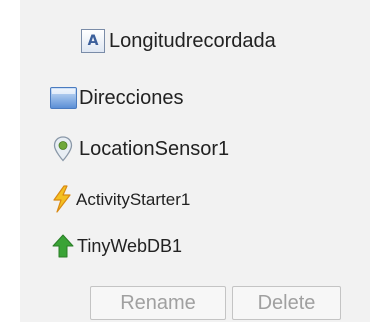  What do you see at coordinates (63, 98) in the screenshot?
I see `arrangement-icon` at bounding box center [63, 98].